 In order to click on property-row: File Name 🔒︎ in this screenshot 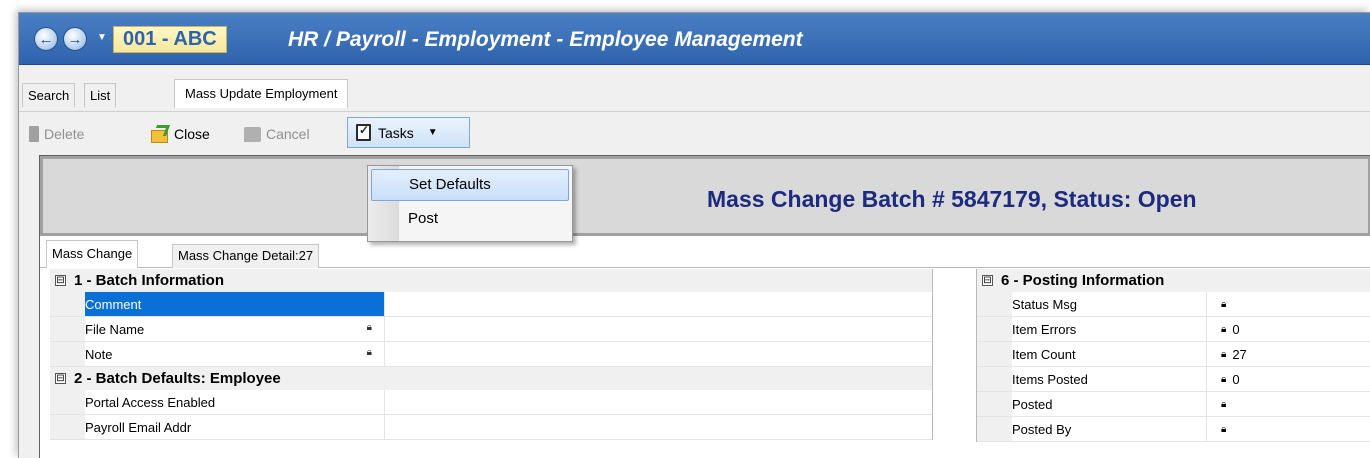, I will do `click(491, 329)`.